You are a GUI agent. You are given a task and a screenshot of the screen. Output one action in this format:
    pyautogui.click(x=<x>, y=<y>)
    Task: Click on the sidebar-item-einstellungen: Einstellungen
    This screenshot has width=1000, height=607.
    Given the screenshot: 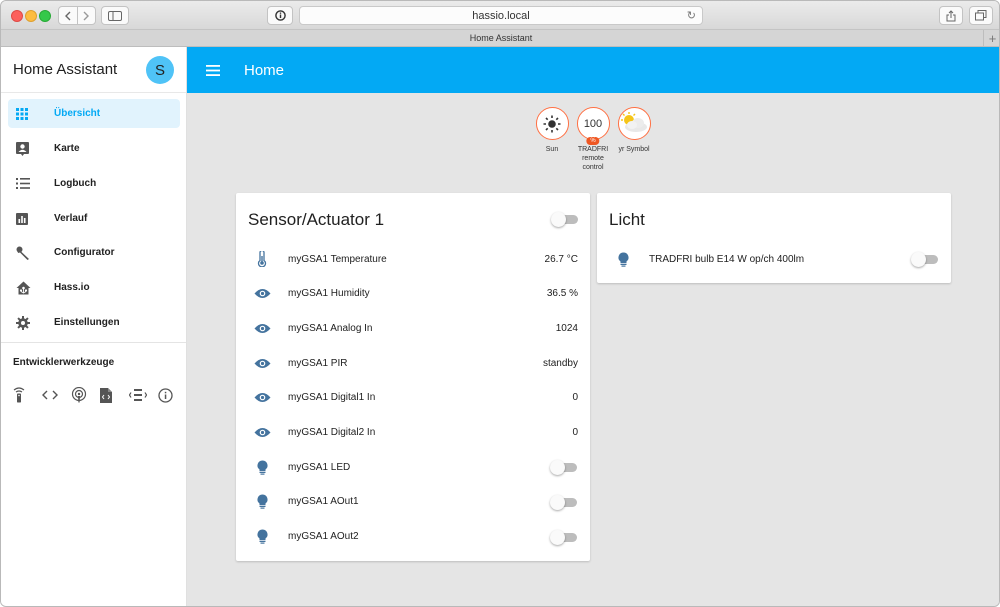 What is the action you would take?
    pyautogui.click(x=94, y=322)
    